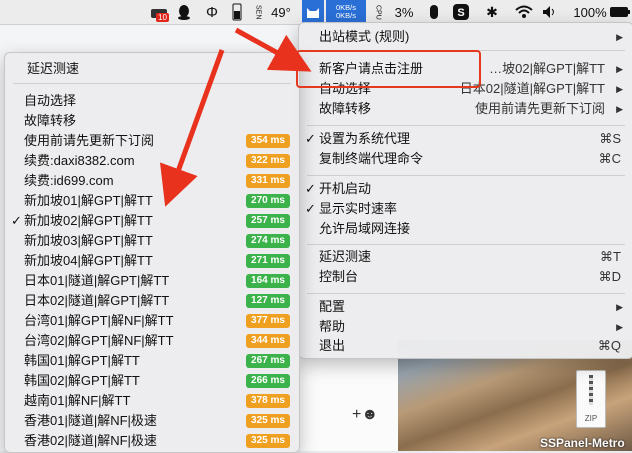  Describe the element at coordinates (236, 117) in the screenshot. I see `annotation-arrows` at that location.